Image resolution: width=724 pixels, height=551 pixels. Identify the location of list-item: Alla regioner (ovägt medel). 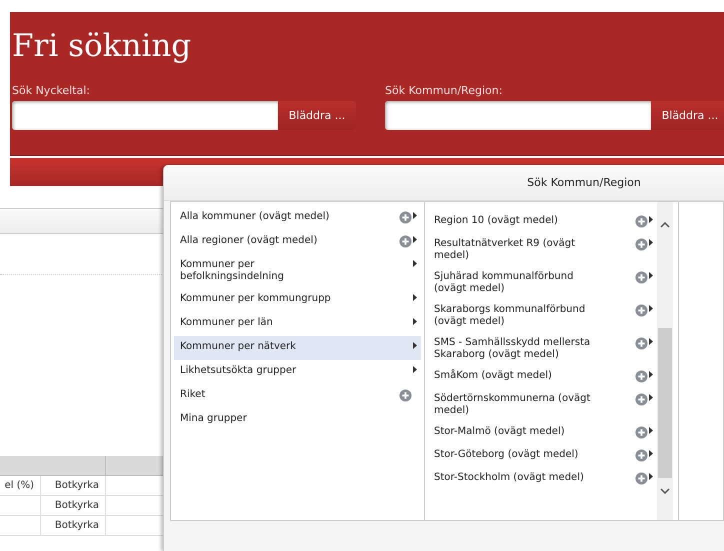
(297, 242).